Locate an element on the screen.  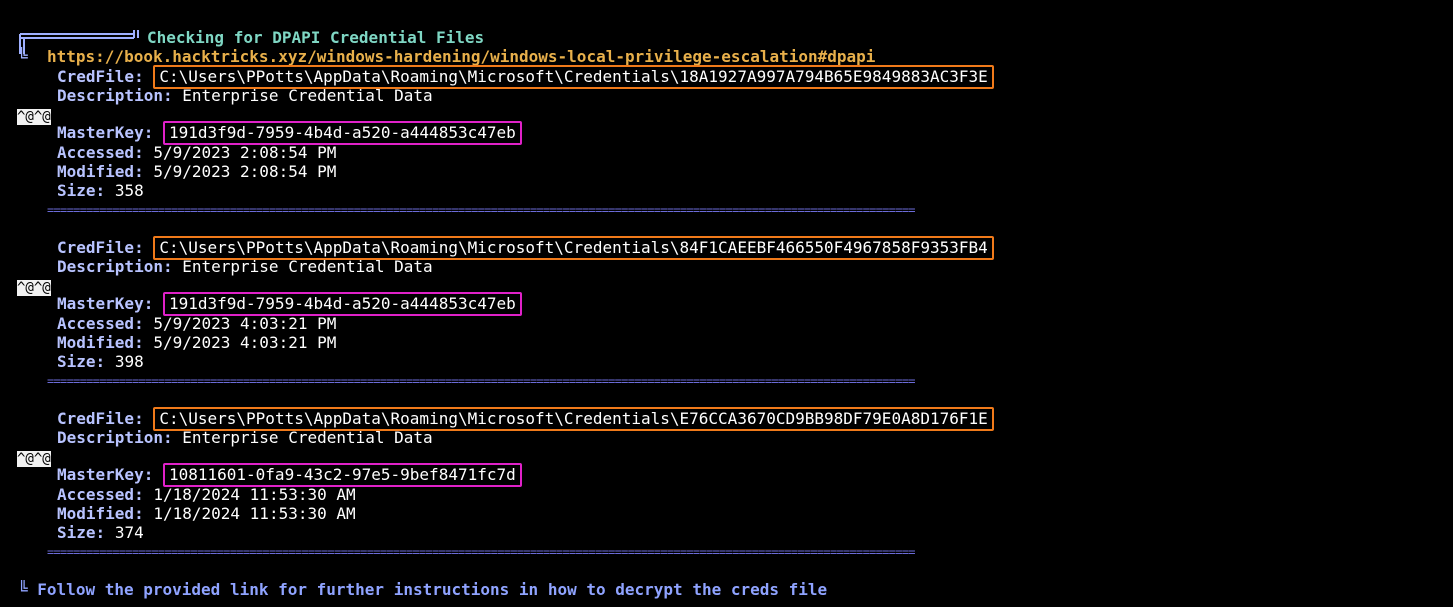
footer-corner-icon: ╚ is located at coordinates (23, 589).